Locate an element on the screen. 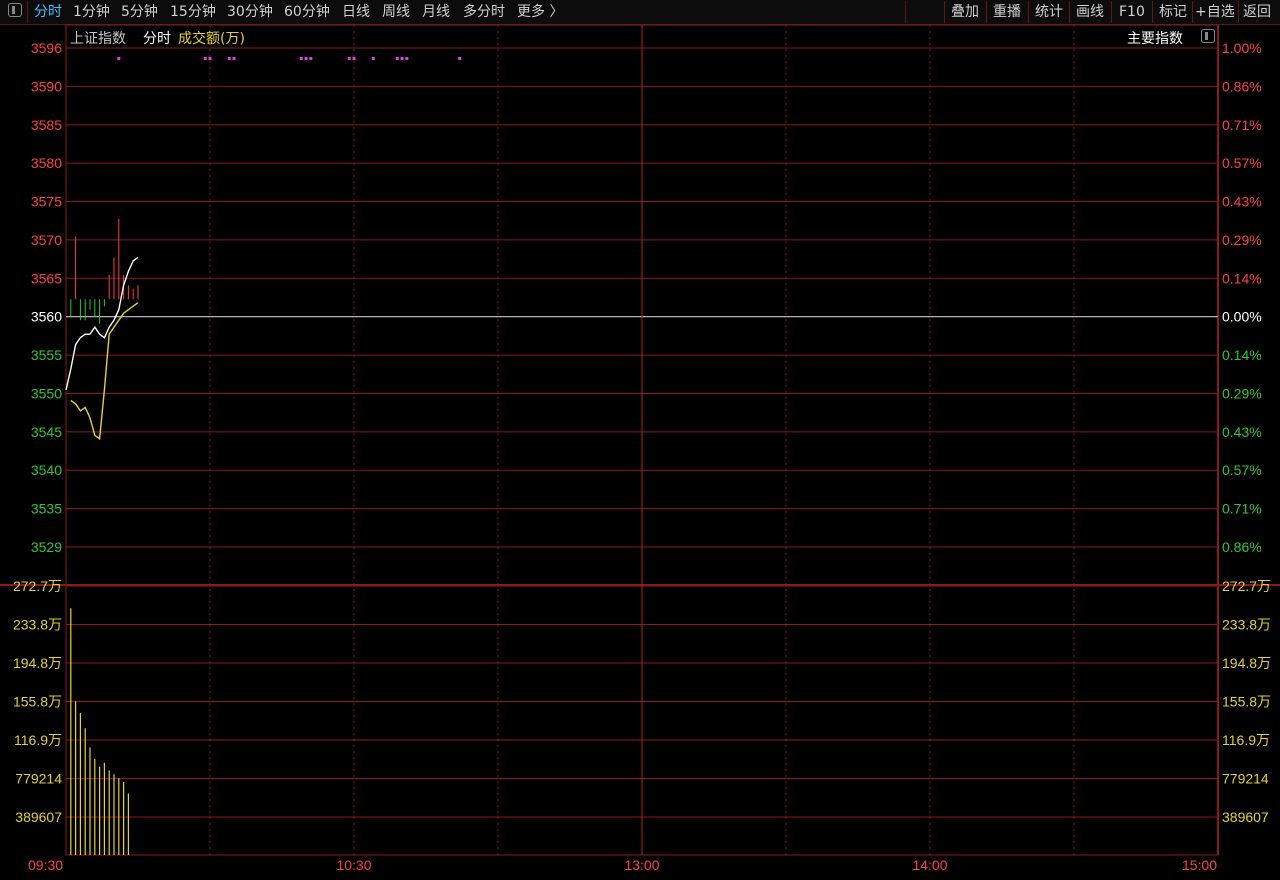 This screenshot has height=880, width=1280. index-price-line is located at coordinates (102, 323).